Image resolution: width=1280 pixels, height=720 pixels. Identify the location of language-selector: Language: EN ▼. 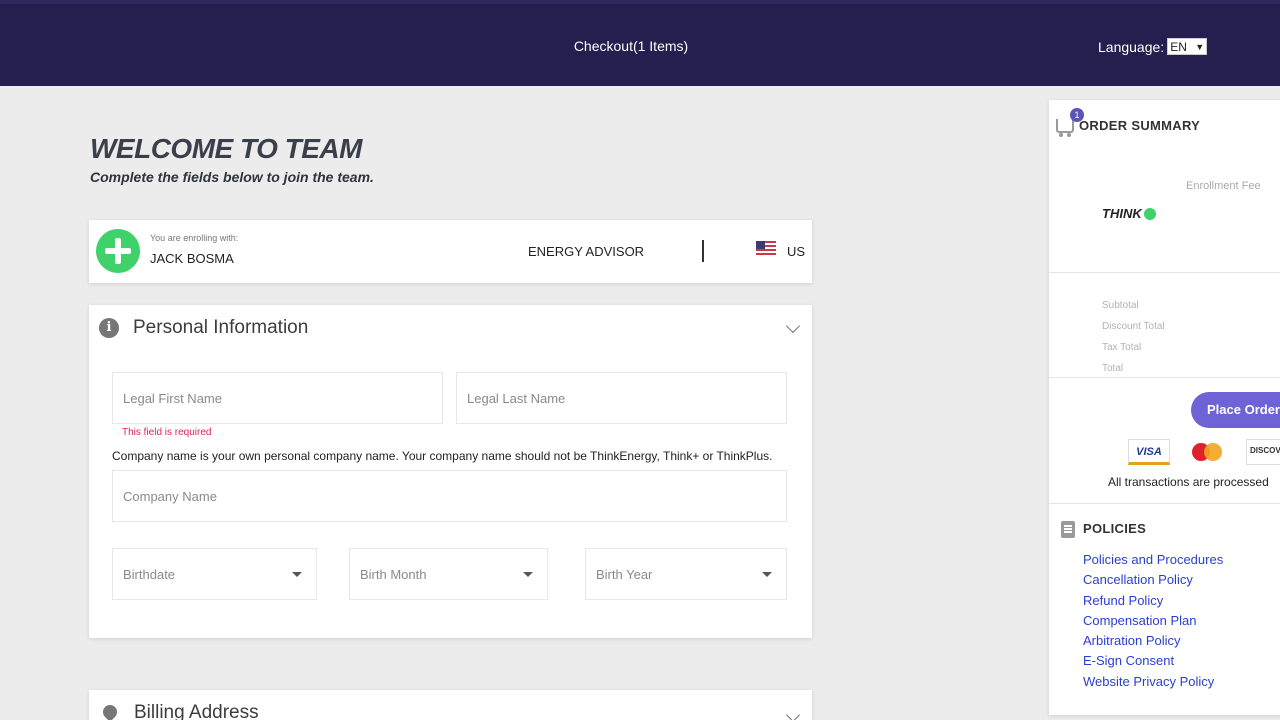
(1153, 46).